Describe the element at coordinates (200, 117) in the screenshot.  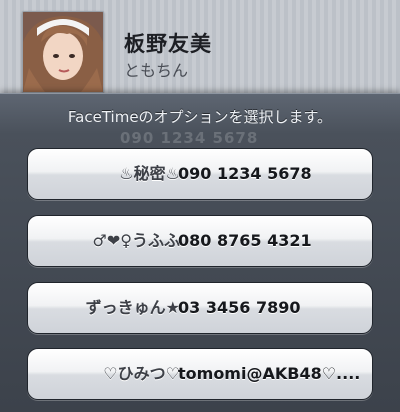
I see `action-sheet-title: FaceTimeのオプションを選択します。` at that location.